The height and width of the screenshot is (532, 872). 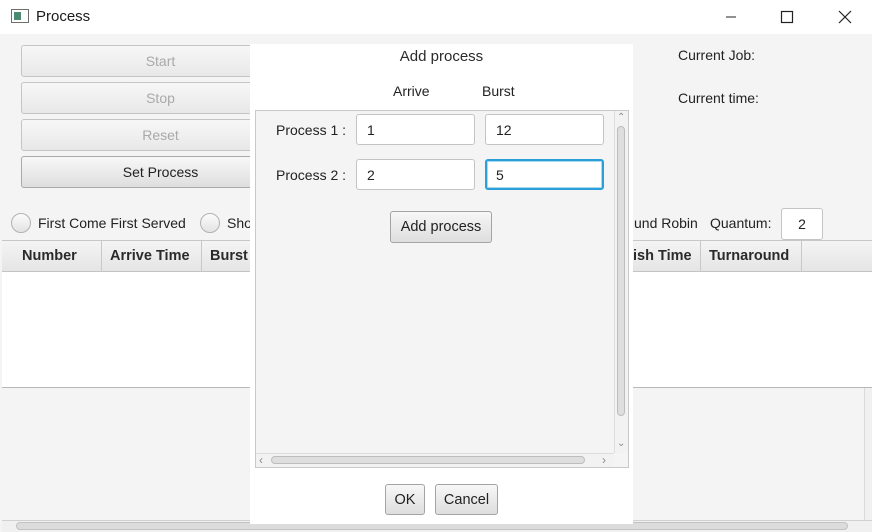 I want to click on current-time-label: Current time:, so click(x=718, y=98).